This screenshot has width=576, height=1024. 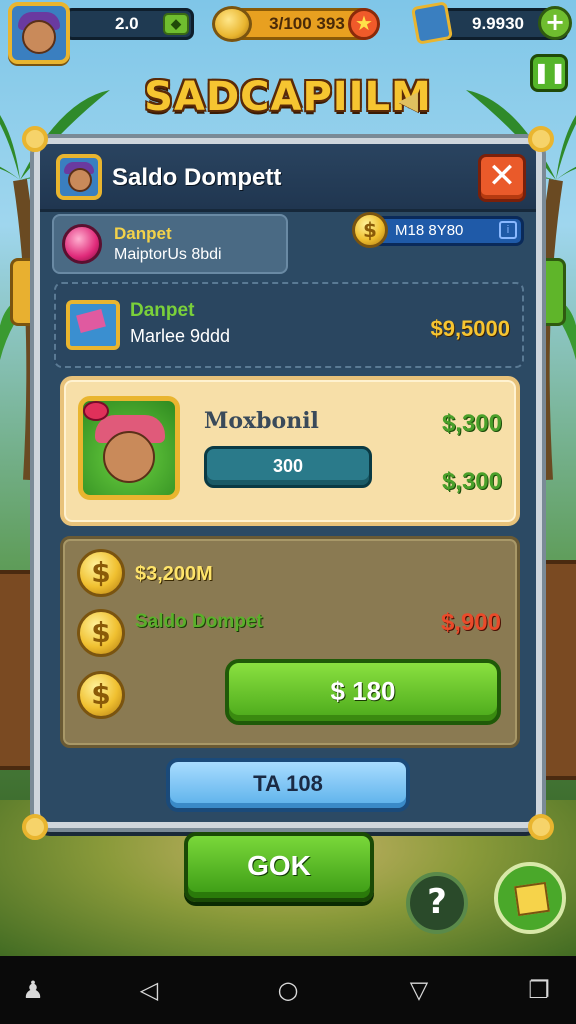 What do you see at coordinates (364, 24) in the screenshot?
I see `star-icon: ★` at bounding box center [364, 24].